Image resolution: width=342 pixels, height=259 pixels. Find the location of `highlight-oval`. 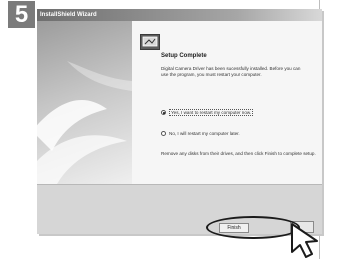

highlight-oval is located at coordinates (253, 227).